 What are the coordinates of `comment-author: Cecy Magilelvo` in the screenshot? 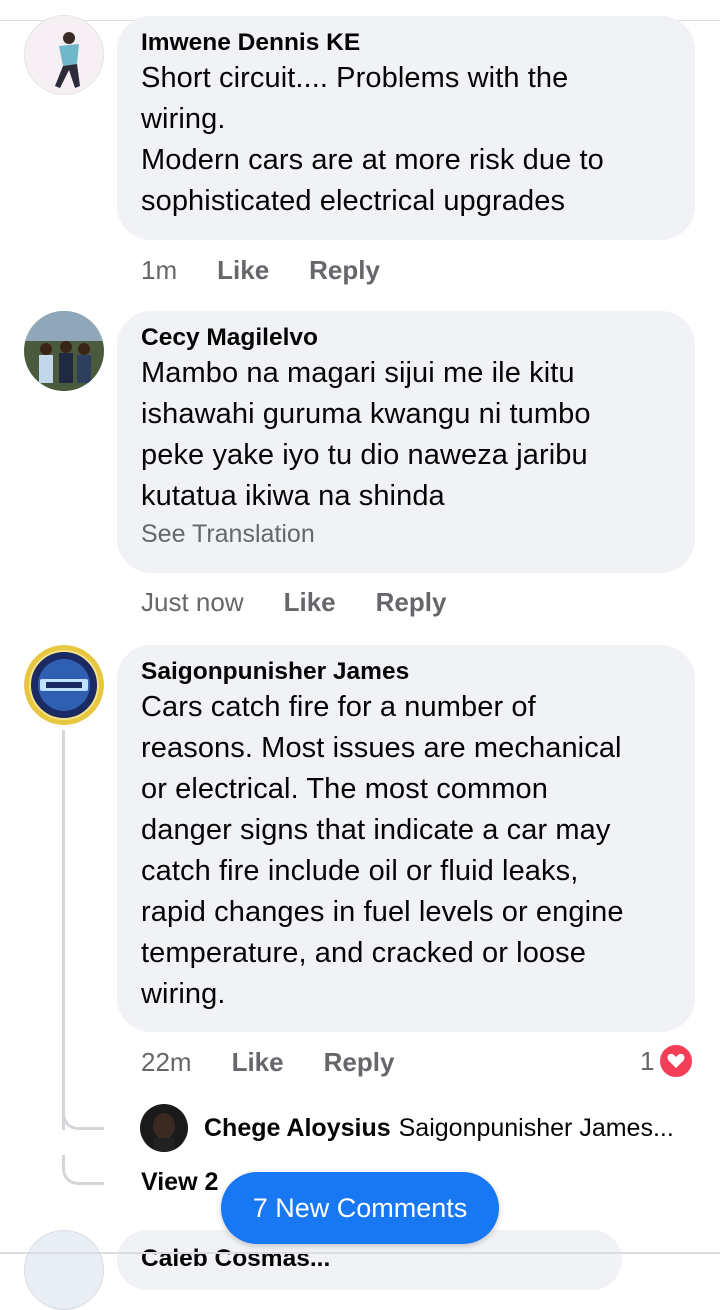 It's located at (406, 338).